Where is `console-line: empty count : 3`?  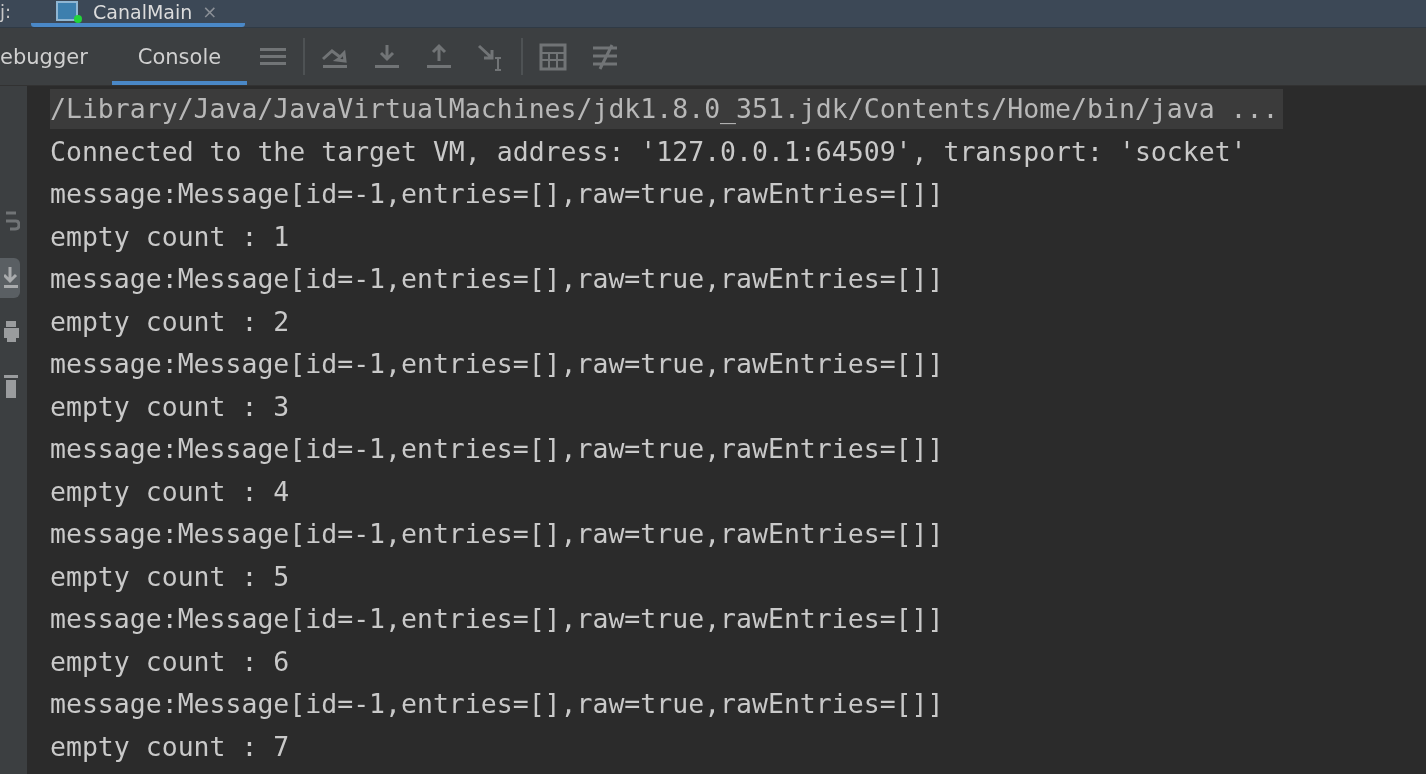
console-line: empty count : 3 is located at coordinates (170, 406).